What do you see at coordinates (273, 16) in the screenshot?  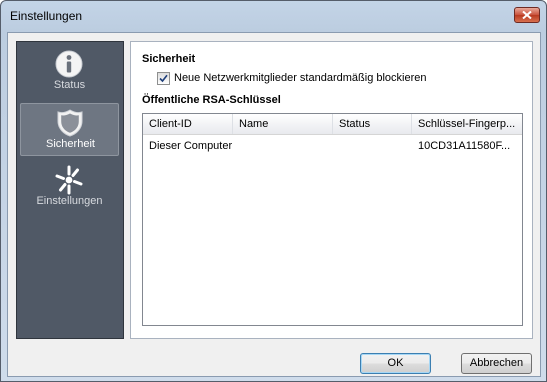 I see `title-bar: Einstellungen` at bounding box center [273, 16].